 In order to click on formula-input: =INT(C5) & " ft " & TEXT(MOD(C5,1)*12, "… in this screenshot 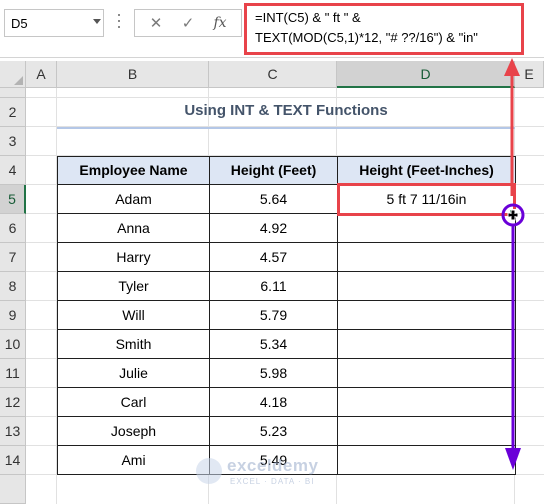, I will do `click(384, 29)`.